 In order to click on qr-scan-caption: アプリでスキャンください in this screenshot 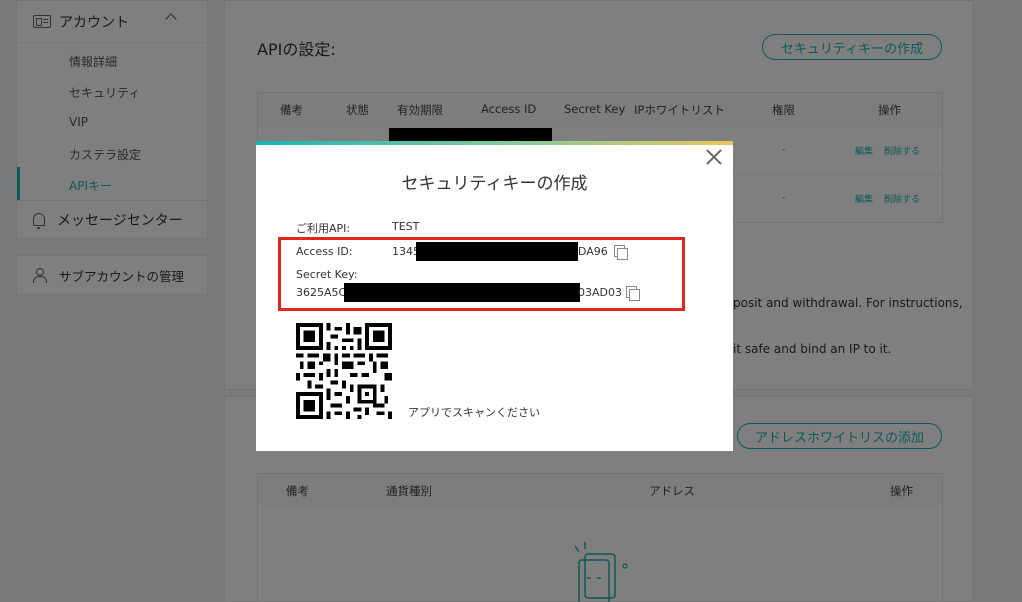, I will do `click(474, 412)`.